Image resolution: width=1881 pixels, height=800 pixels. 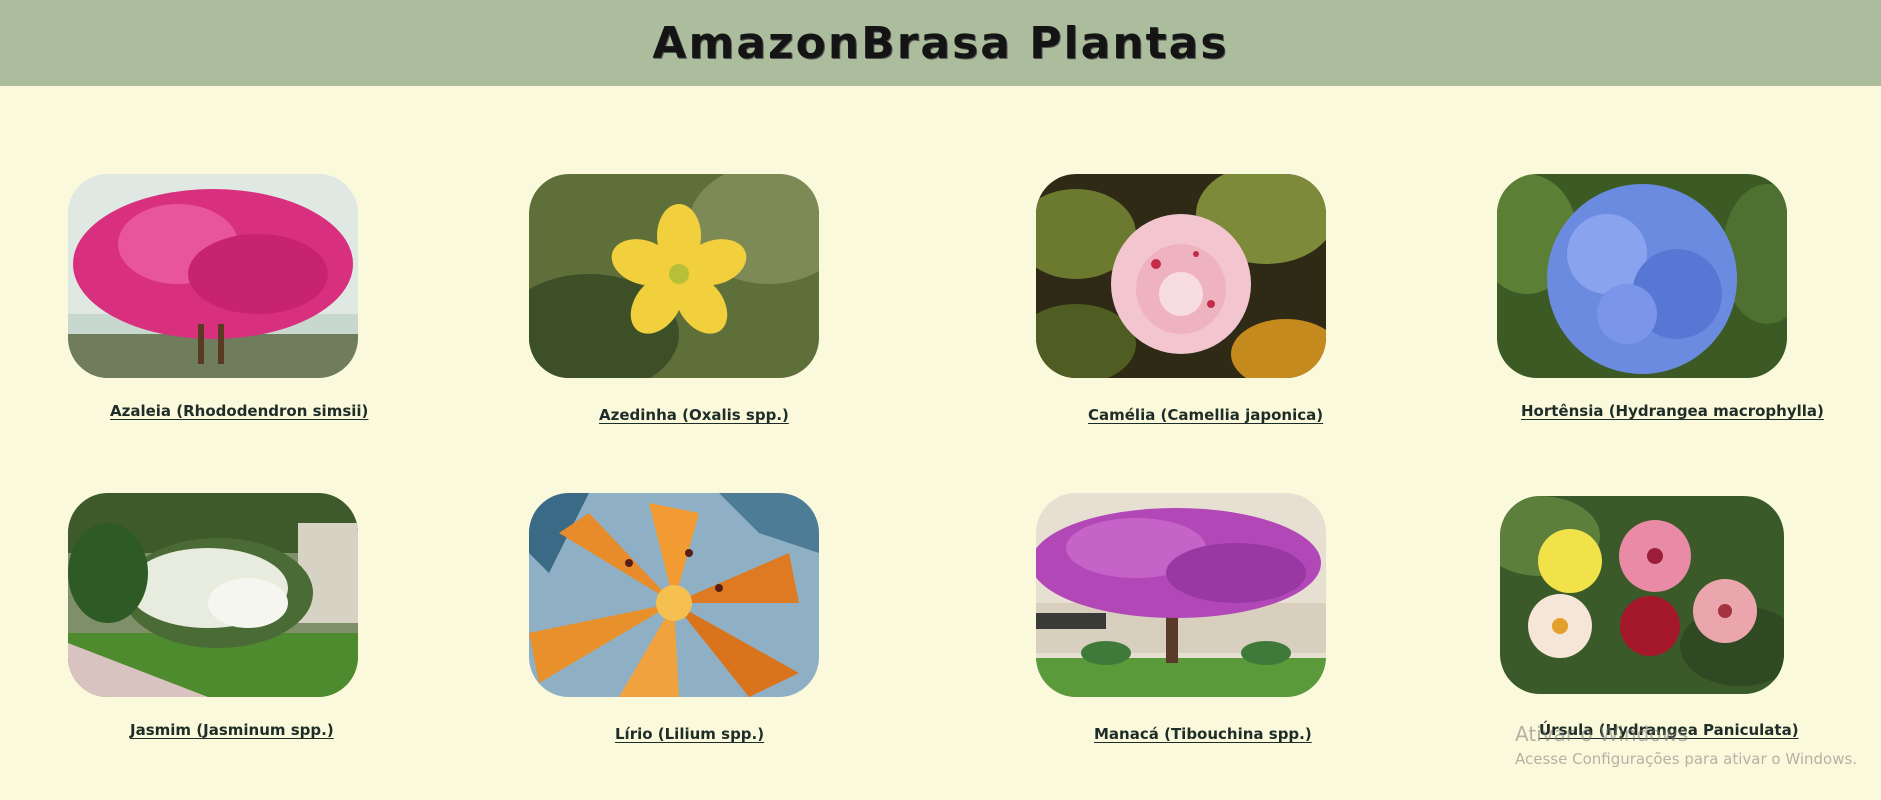 I want to click on site-header: AmazonBrasa Plantas, so click(x=940, y=43).